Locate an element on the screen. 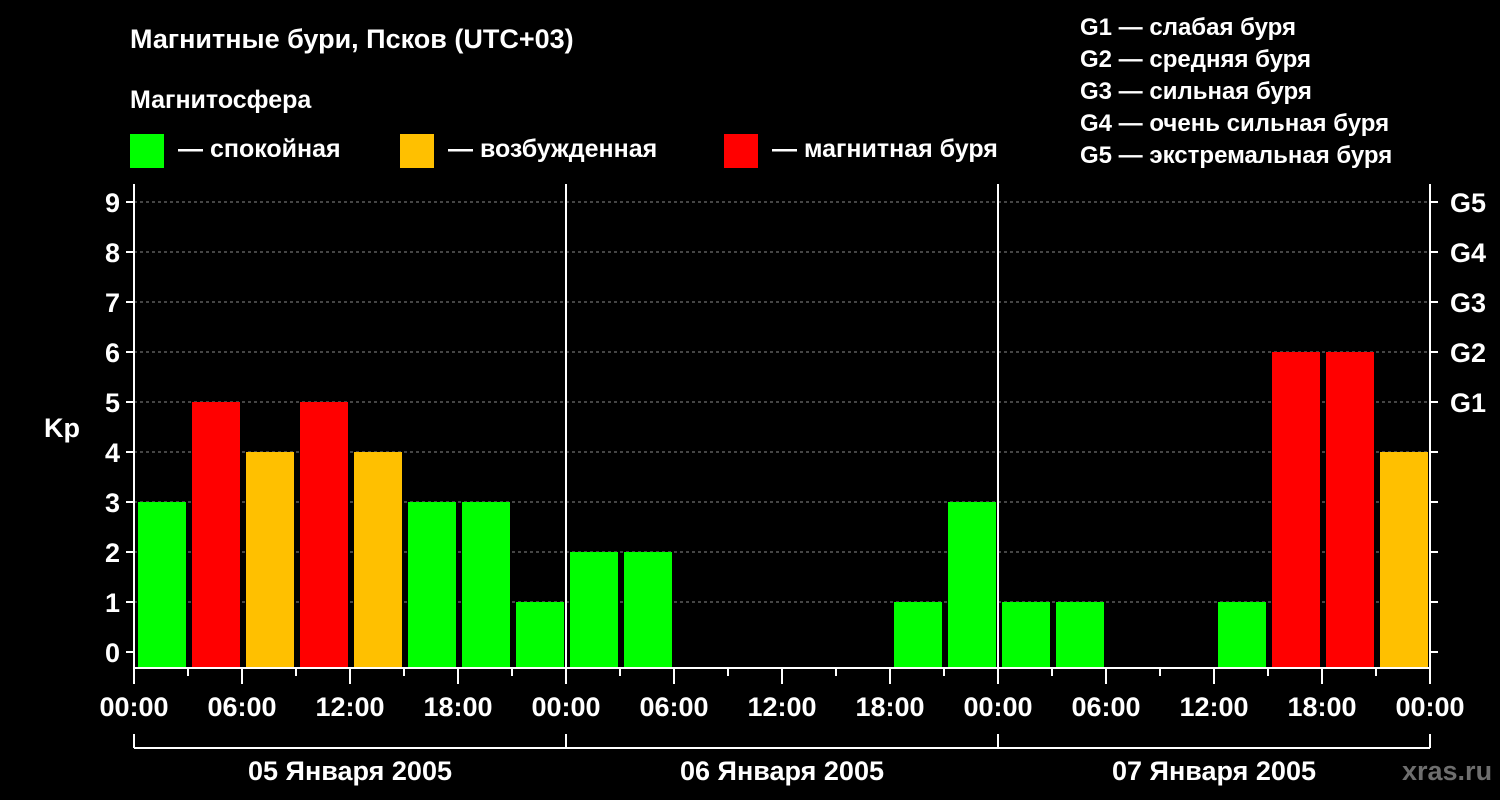  y-tick-label: 4 is located at coordinates (112, 453).